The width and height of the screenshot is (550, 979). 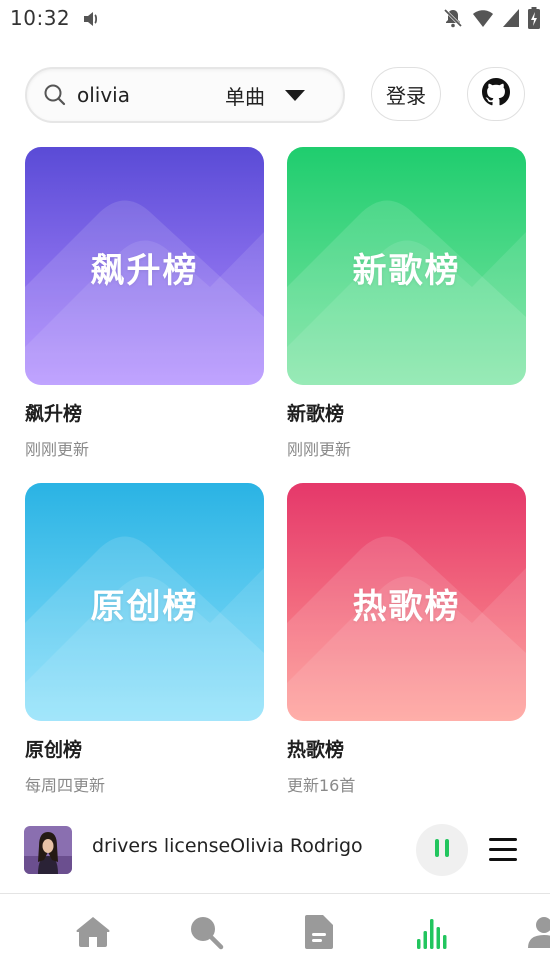 I want to click on nav-home, so click(x=93, y=934).